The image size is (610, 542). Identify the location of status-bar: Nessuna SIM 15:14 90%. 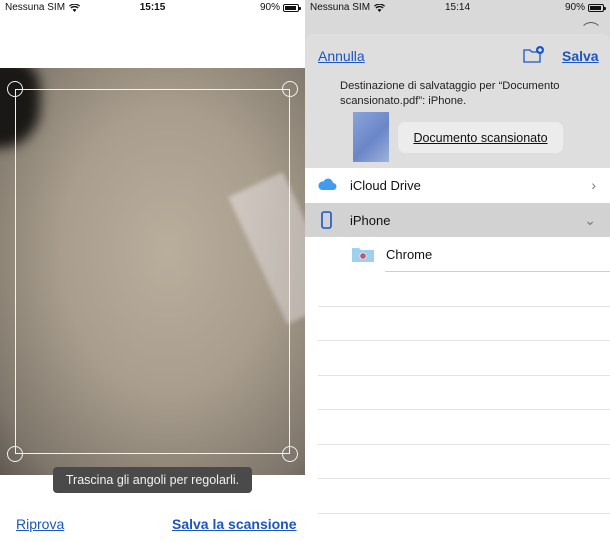
(457, 8).